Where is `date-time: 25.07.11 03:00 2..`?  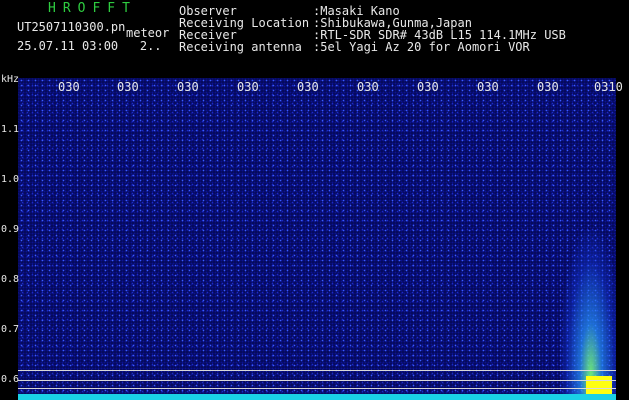
date-time: 25.07.11 03:00 2.. is located at coordinates (89, 46).